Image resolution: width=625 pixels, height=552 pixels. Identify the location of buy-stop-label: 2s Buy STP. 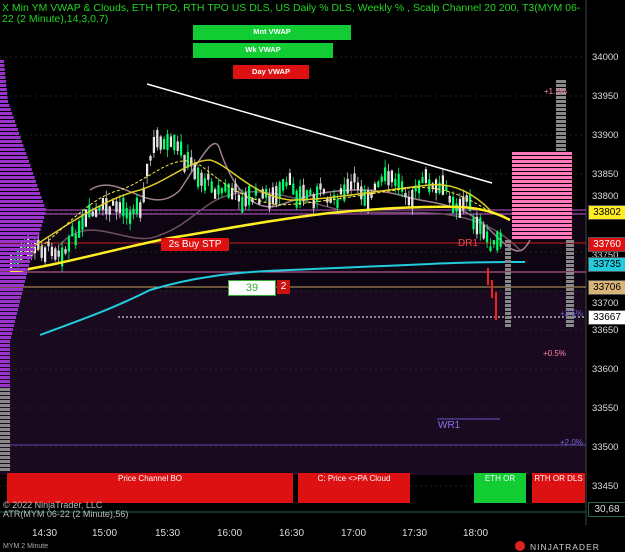
(195, 244).